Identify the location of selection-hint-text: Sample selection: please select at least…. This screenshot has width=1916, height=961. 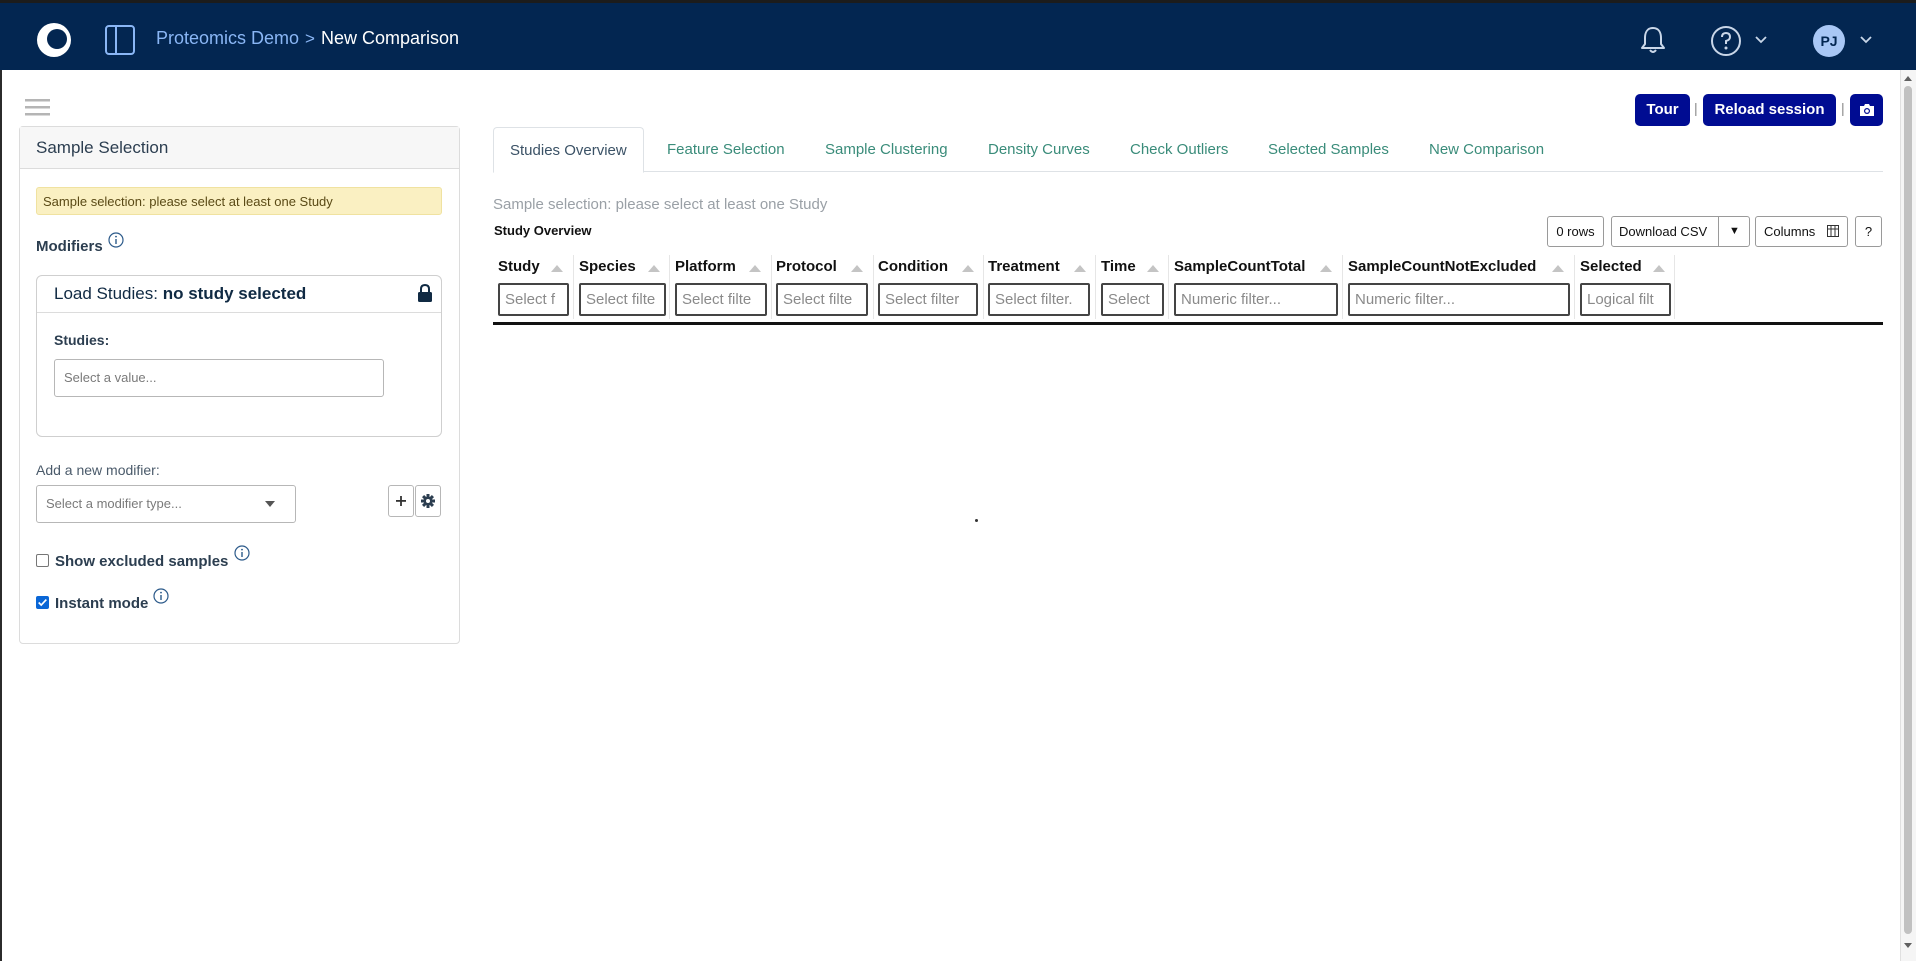
(660, 204).